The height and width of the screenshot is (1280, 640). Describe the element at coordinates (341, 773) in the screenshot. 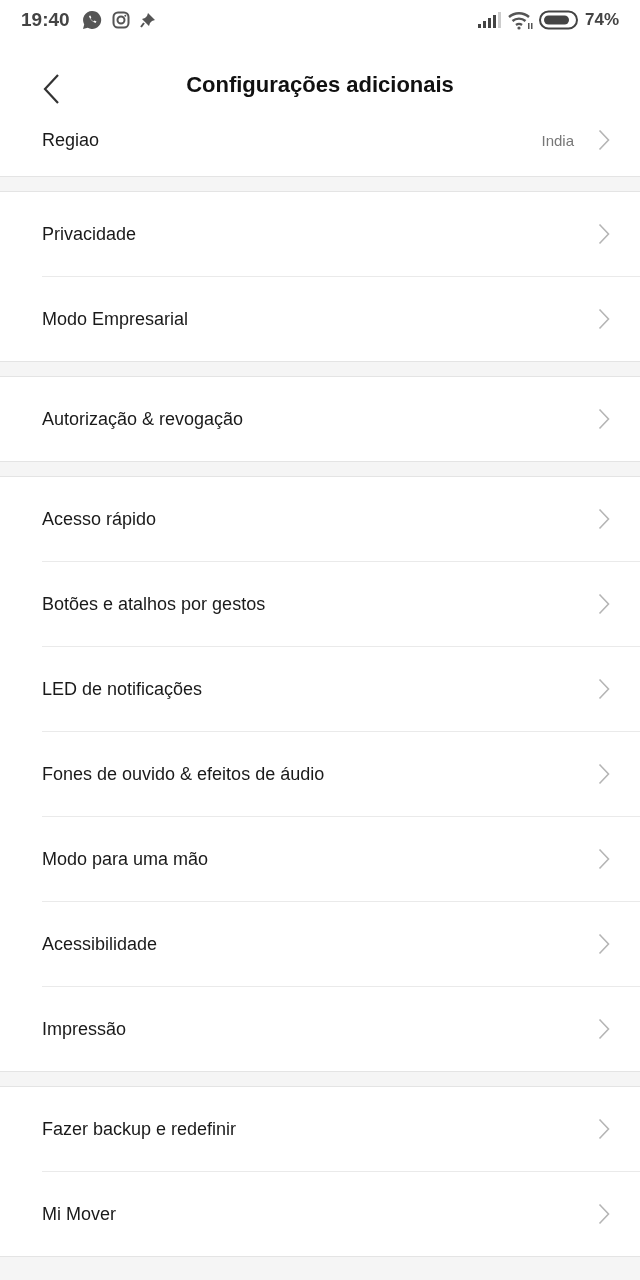

I see `settings-item: Fones de ouvido & efeitos de áudio` at that location.